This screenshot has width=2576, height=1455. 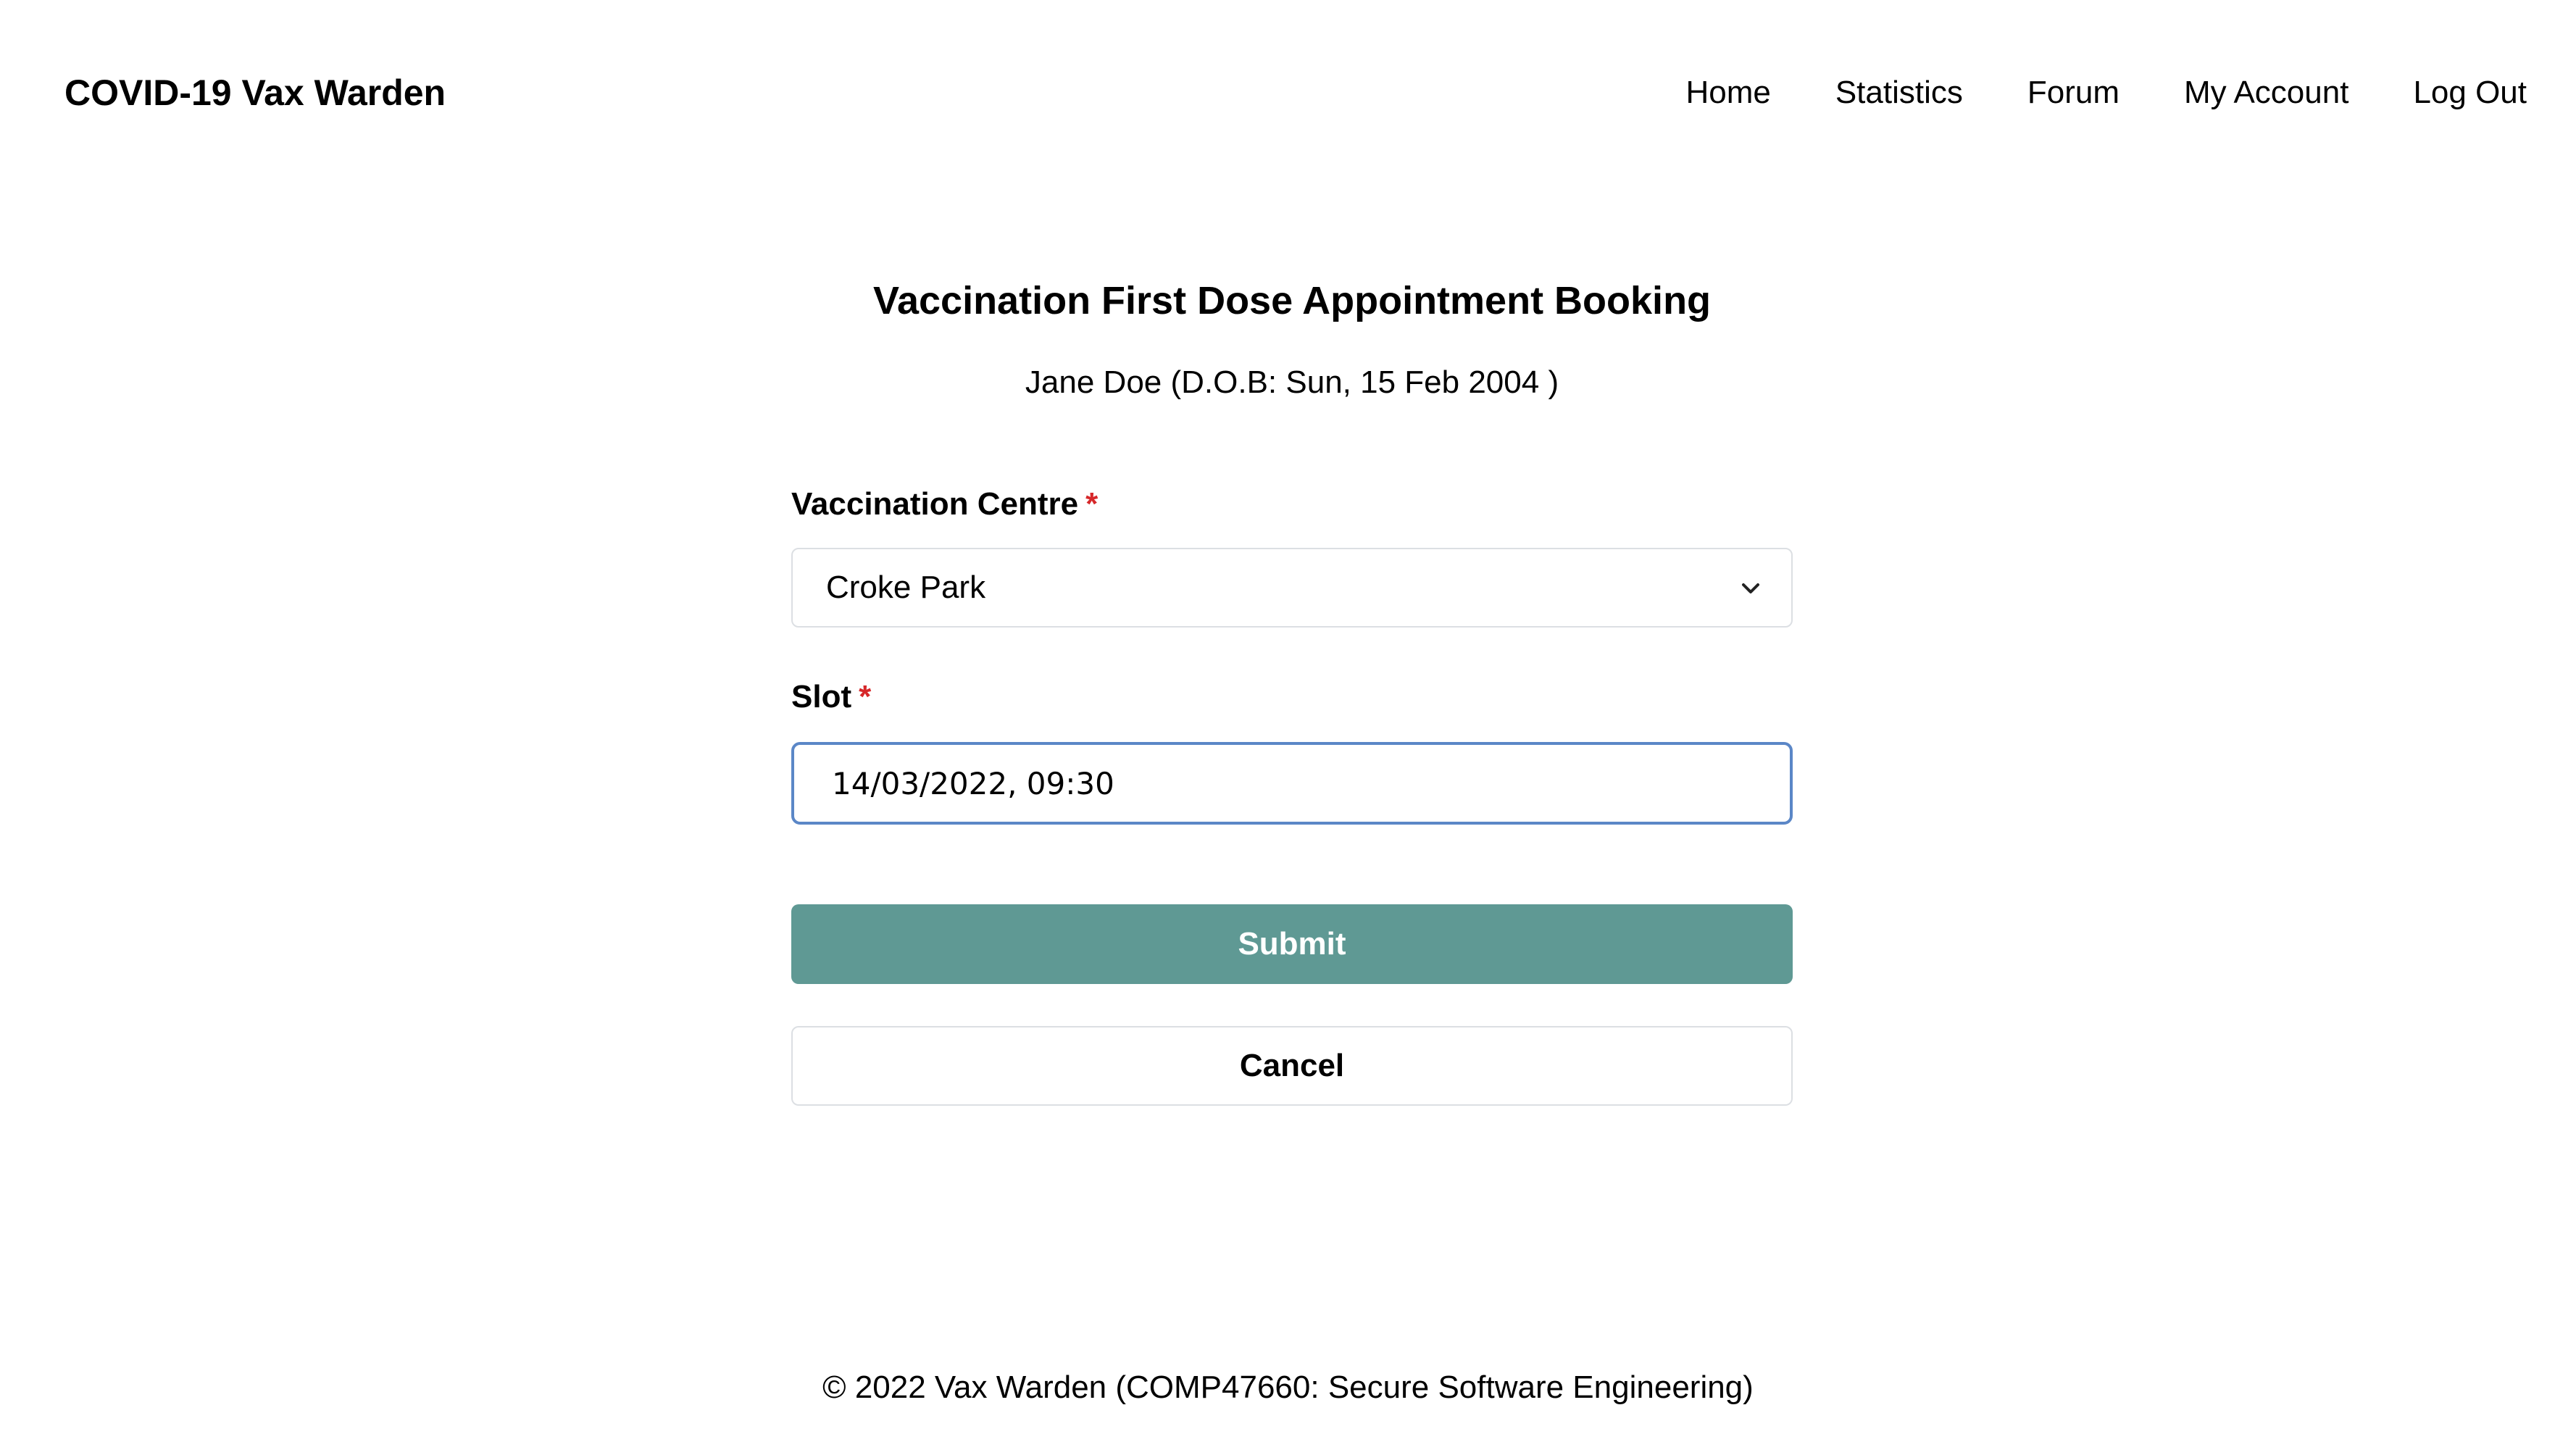 I want to click on brand-title: COVID-19 Vax Warden, so click(x=255, y=92).